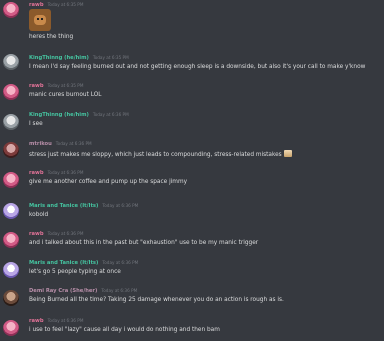  What do you see at coordinates (39, 215) in the screenshot?
I see `message-text: kobold` at bounding box center [39, 215].